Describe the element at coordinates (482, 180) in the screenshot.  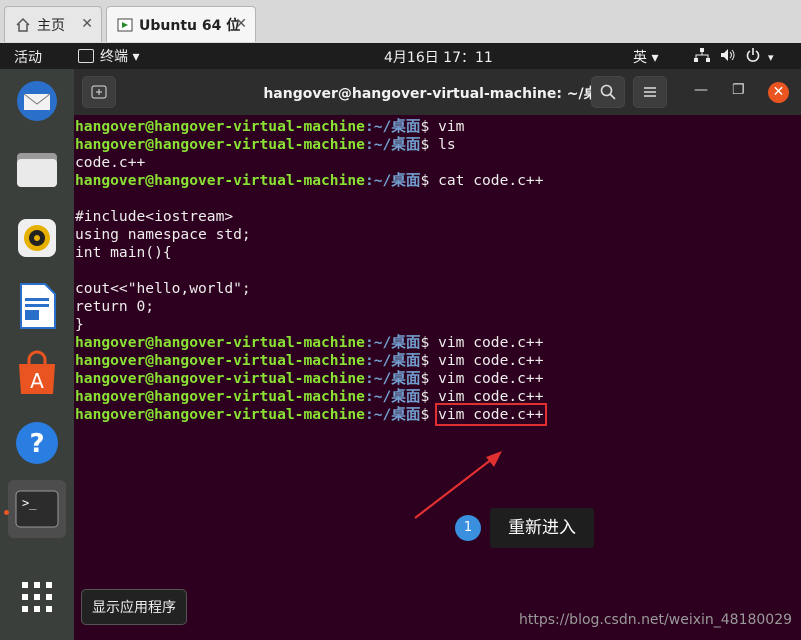
I see `prompt-command: $ cat code.c++` at that location.